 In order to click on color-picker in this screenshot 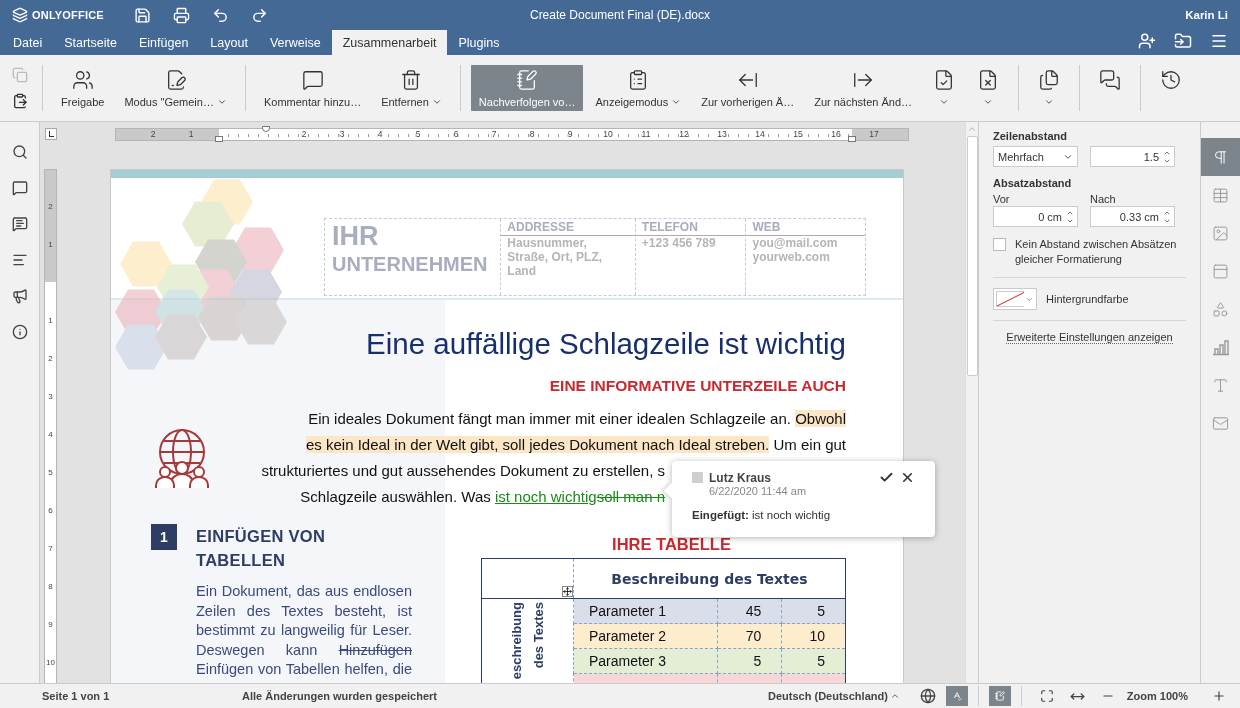, I will do `click(1015, 299)`.